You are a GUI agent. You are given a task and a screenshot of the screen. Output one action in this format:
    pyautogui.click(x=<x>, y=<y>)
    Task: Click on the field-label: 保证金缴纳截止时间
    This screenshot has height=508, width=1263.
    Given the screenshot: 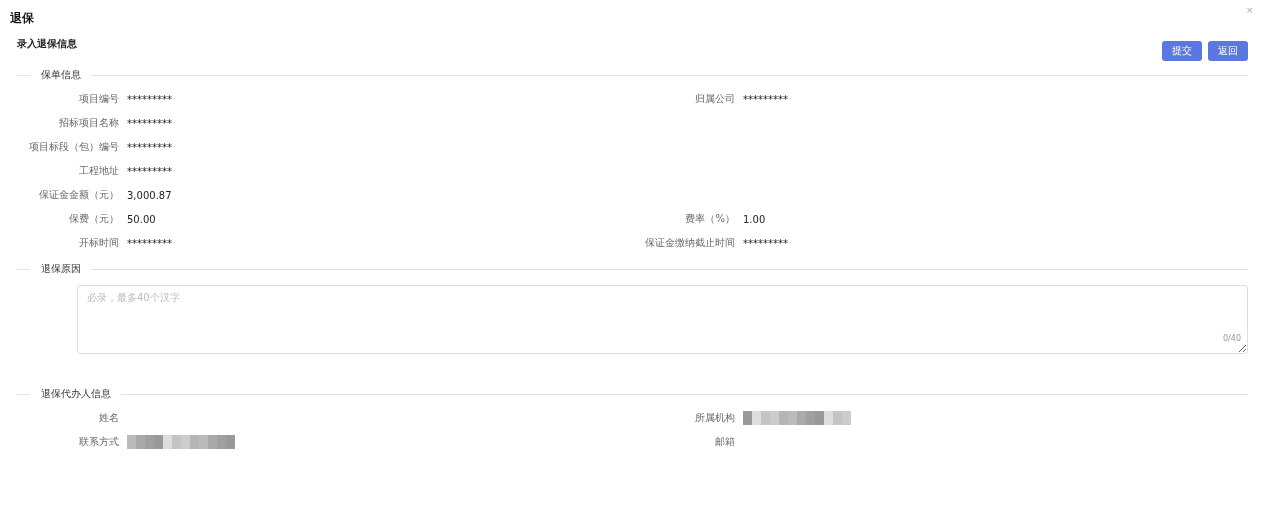 What is the action you would take?
    pyautogui.click(x=689, y=243)
    